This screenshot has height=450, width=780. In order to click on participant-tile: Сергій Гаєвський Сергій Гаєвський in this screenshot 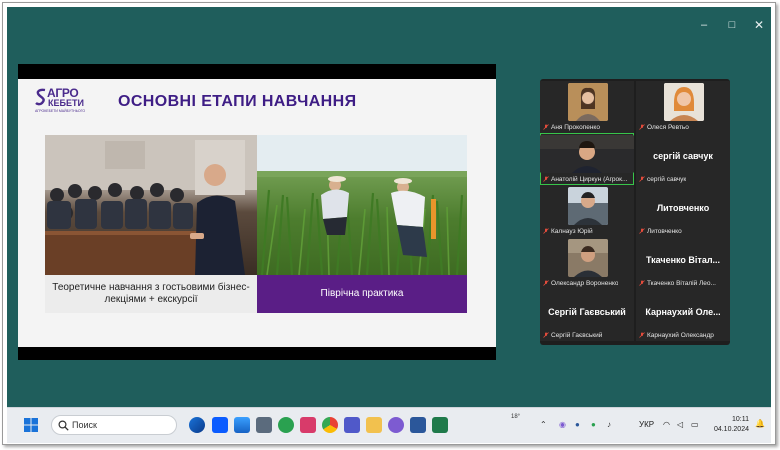, I will do `click(587, 315)`.